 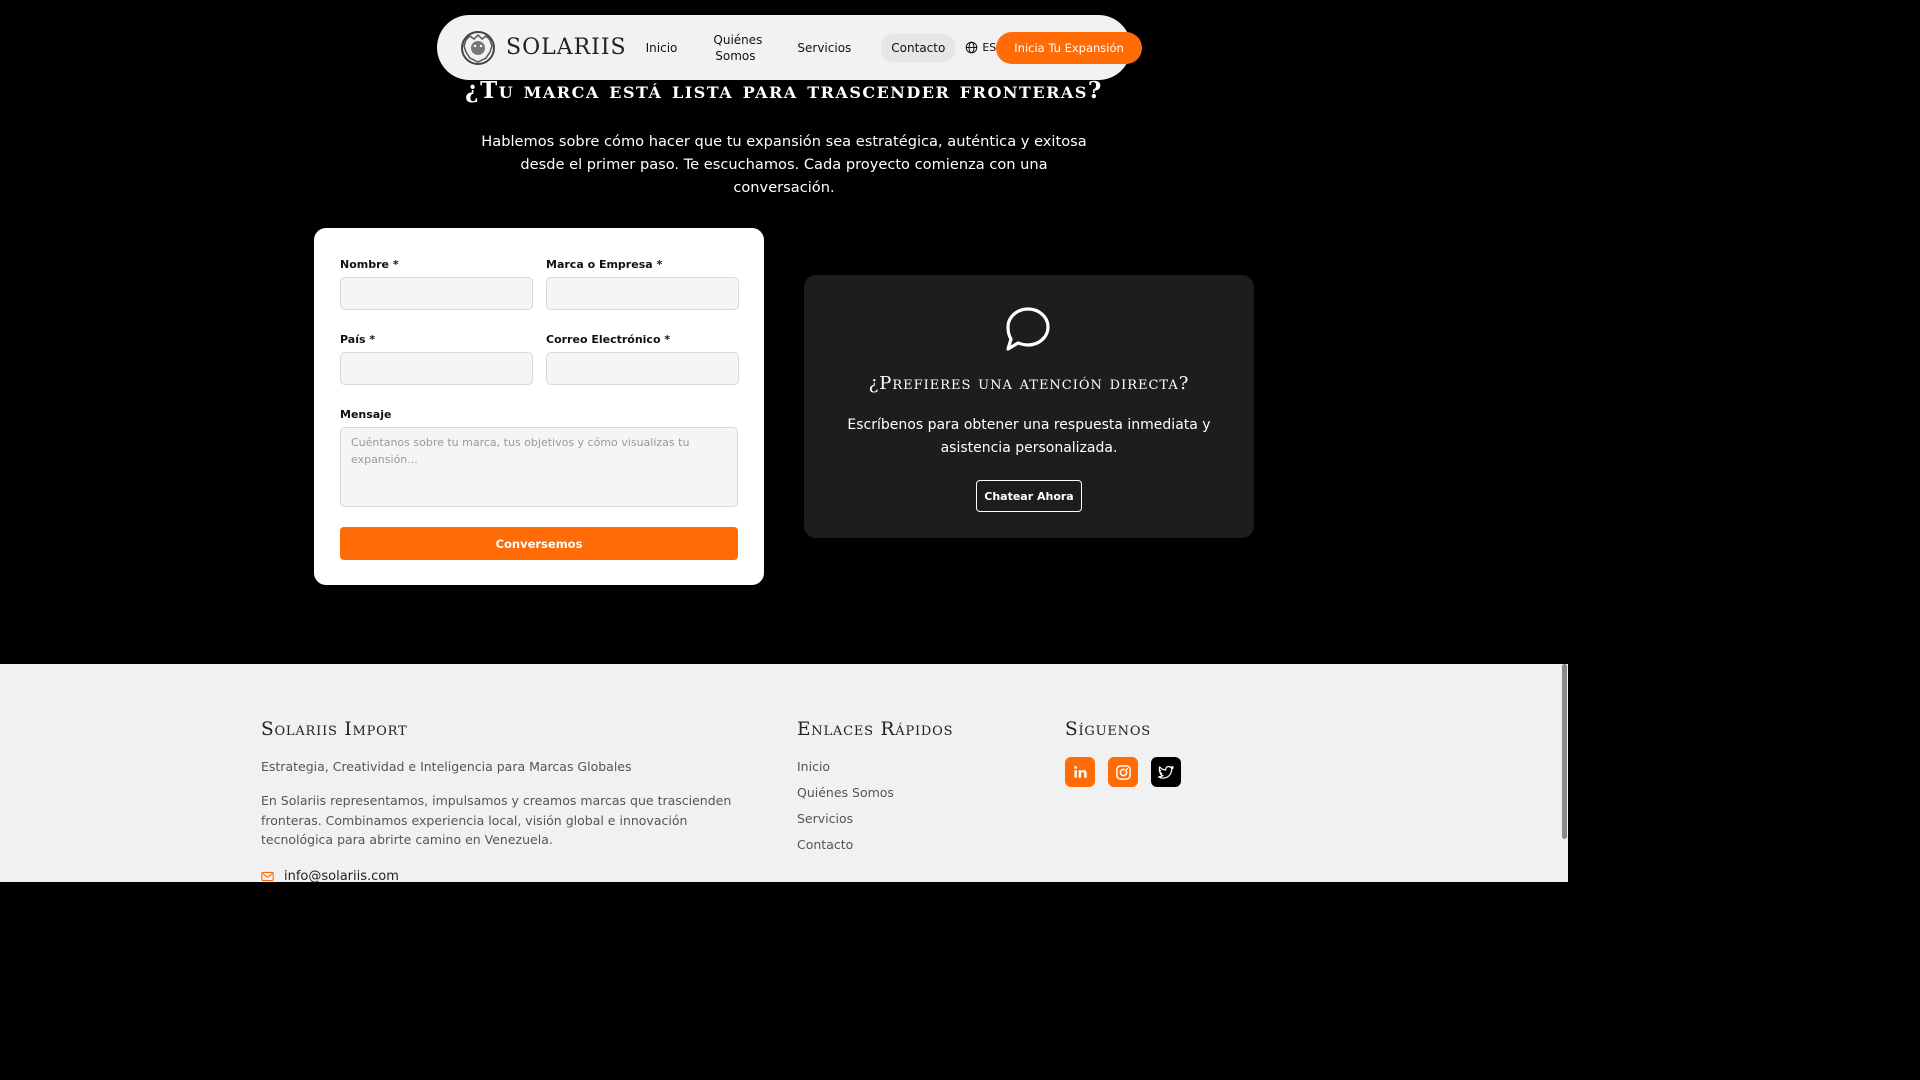 What do you see at coordinates (735, 48) in the screenshot?
I see `nav-item-quienes-somos: Quiénes Somos` at bounding box center [735, 48].